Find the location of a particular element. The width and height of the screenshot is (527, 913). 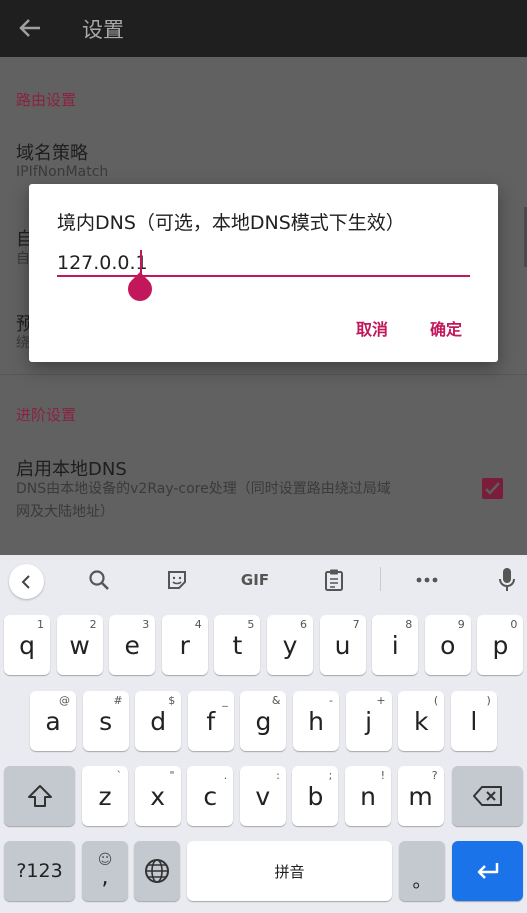

divider is located at coordinates (263, 374).